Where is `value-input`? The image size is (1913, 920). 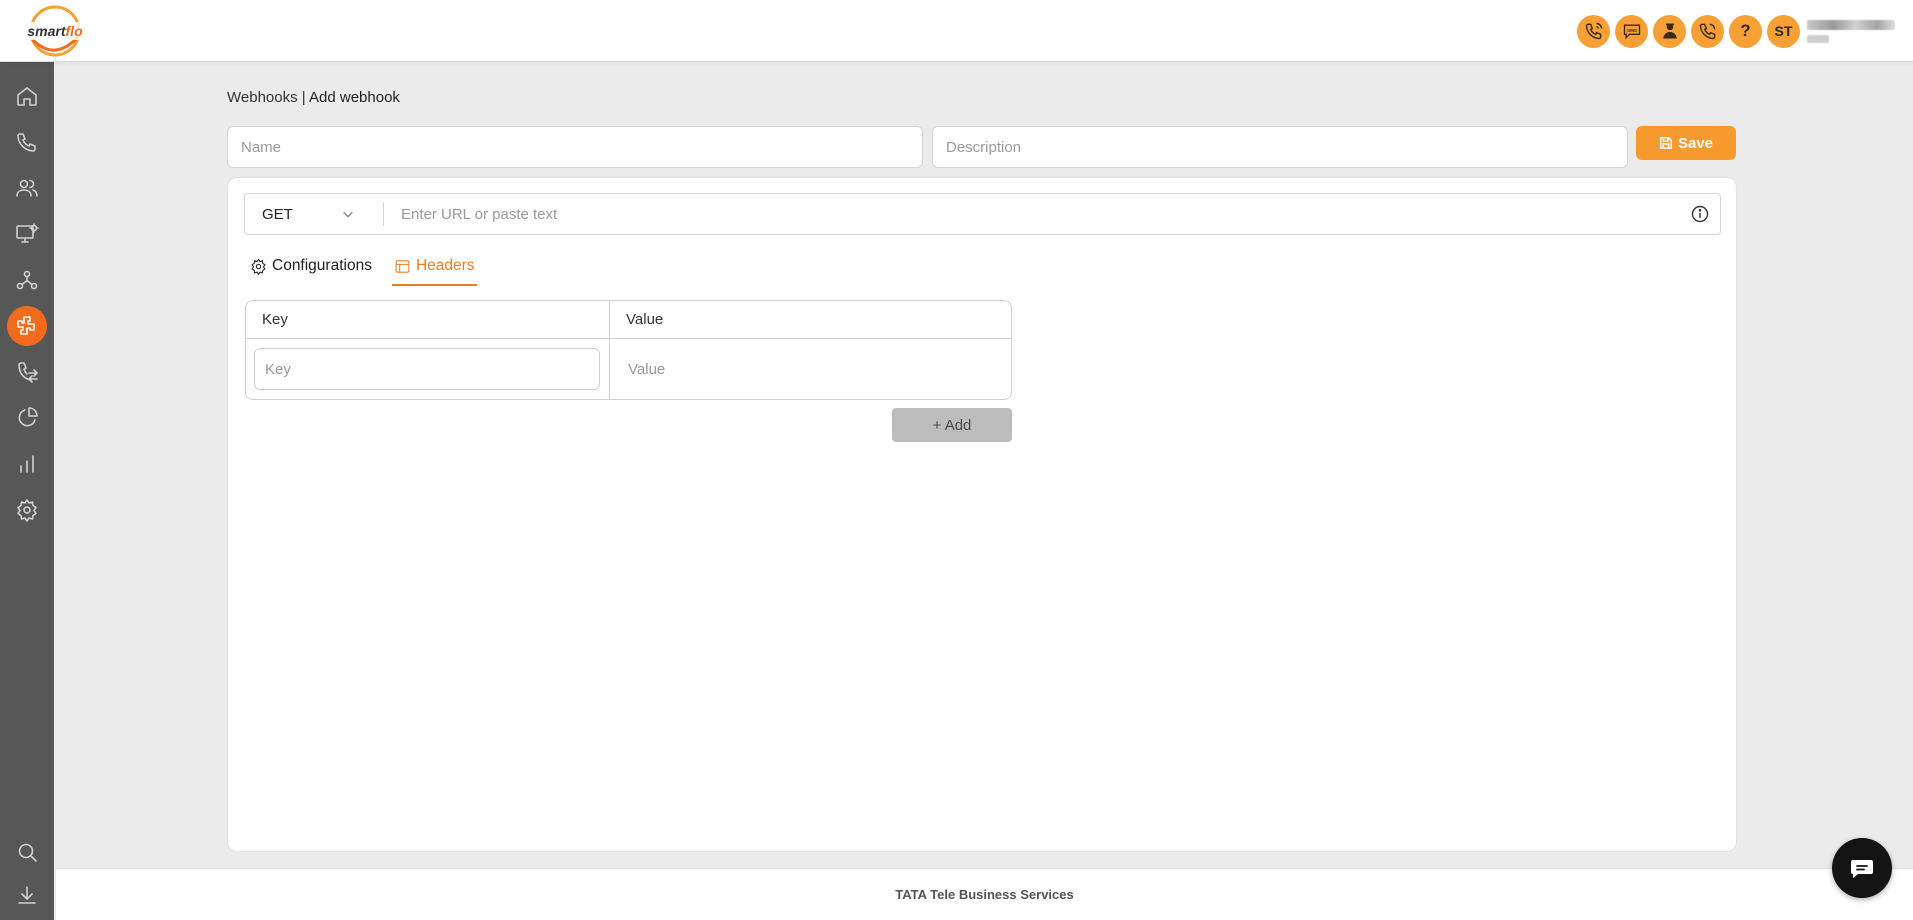 value-input is located at coordinates (778, 369).